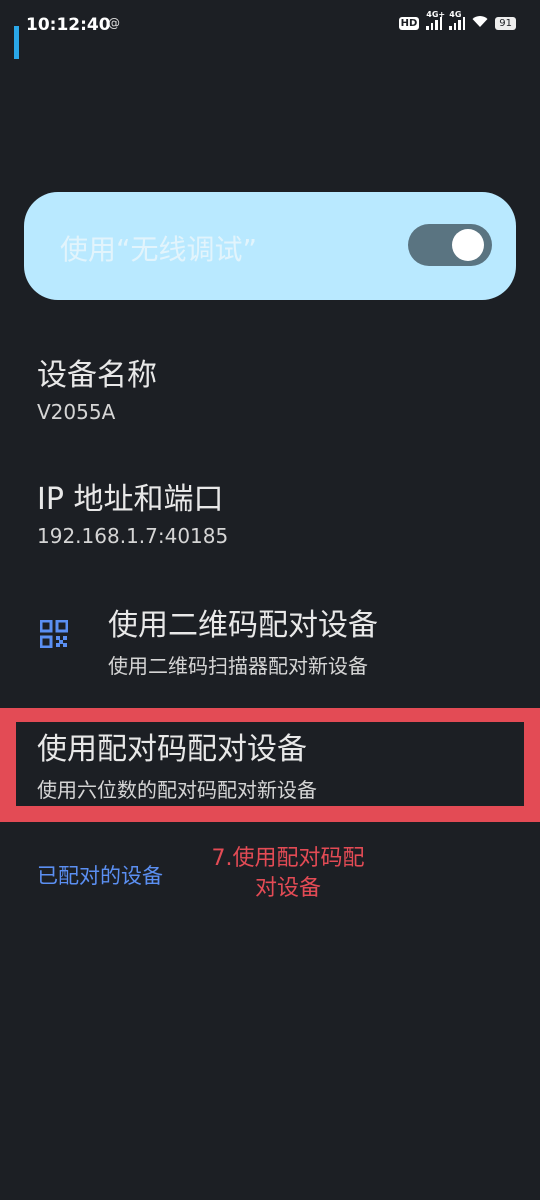  What do you see at coordinates (287, 888) in the screenshot?
I see `annotation-line-2: 对设备` at bounding box center [287, 888].